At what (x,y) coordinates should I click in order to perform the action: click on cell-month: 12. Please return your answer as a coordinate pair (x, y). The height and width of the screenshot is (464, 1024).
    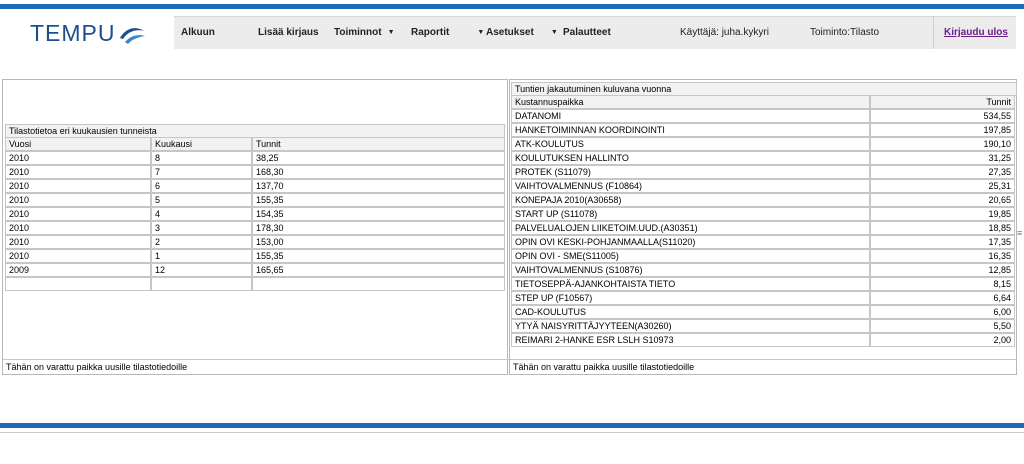
    Looking at the image, I should click on (201, 270).